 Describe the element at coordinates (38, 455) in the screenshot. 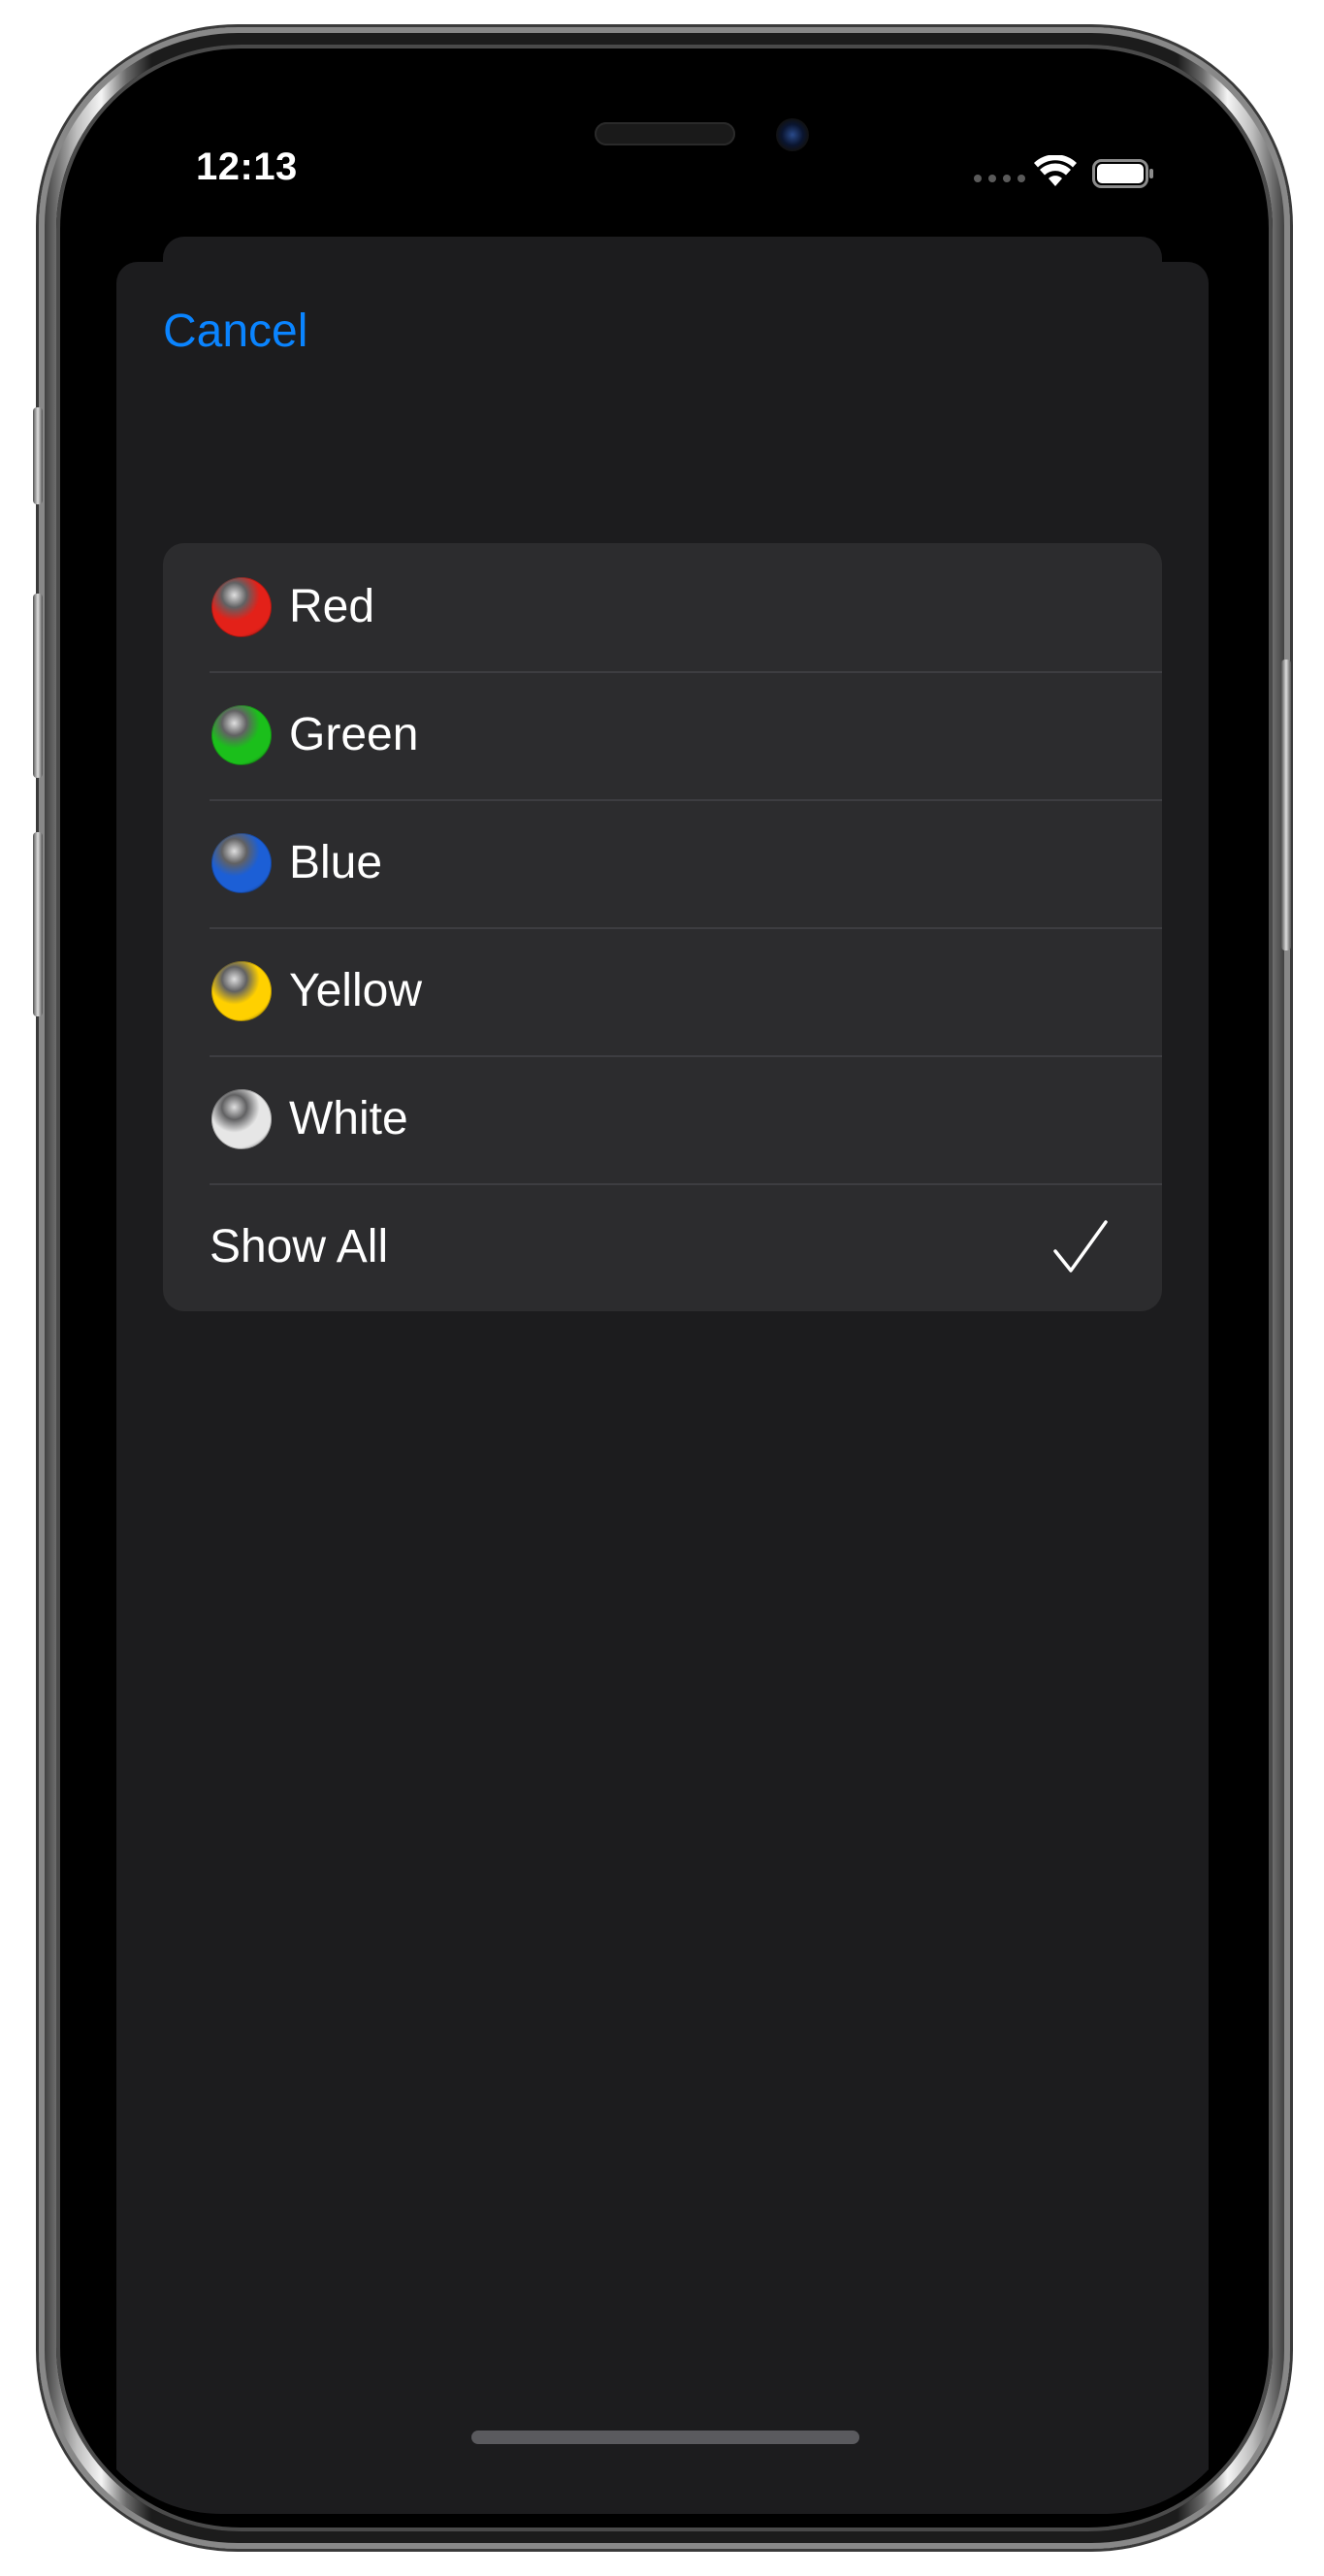

I see `action-button` at that location.